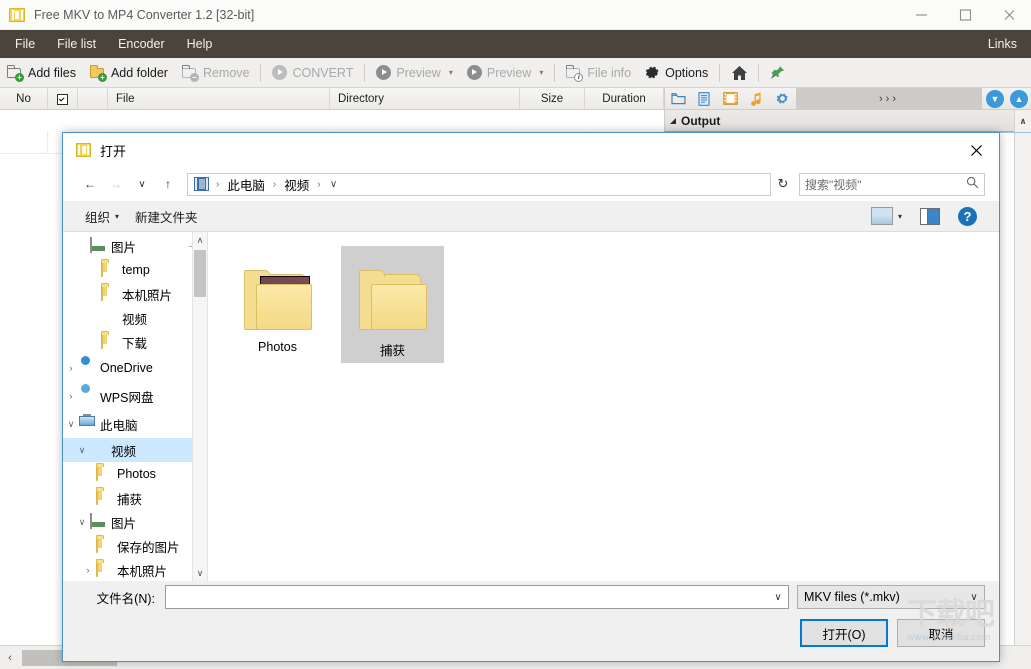 This screenshot has height=669, width=1031. Describe the element at coordinates (200, 44) in the screenshot. I see `menu-item-help: Help` at that location.